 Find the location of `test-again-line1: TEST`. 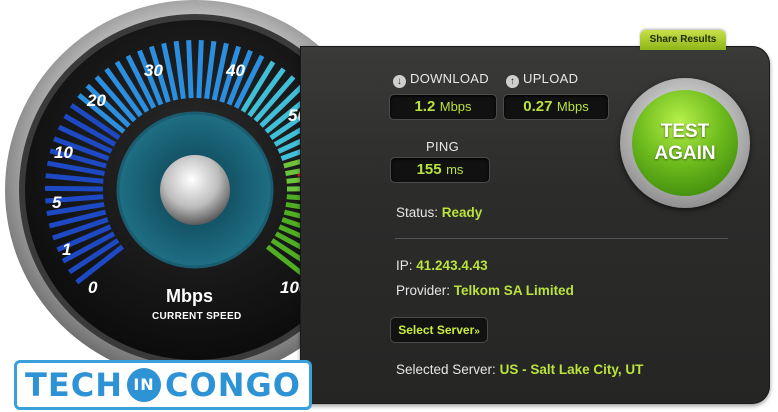

test-again-line1: TEST is located at coordinates (685, 131).